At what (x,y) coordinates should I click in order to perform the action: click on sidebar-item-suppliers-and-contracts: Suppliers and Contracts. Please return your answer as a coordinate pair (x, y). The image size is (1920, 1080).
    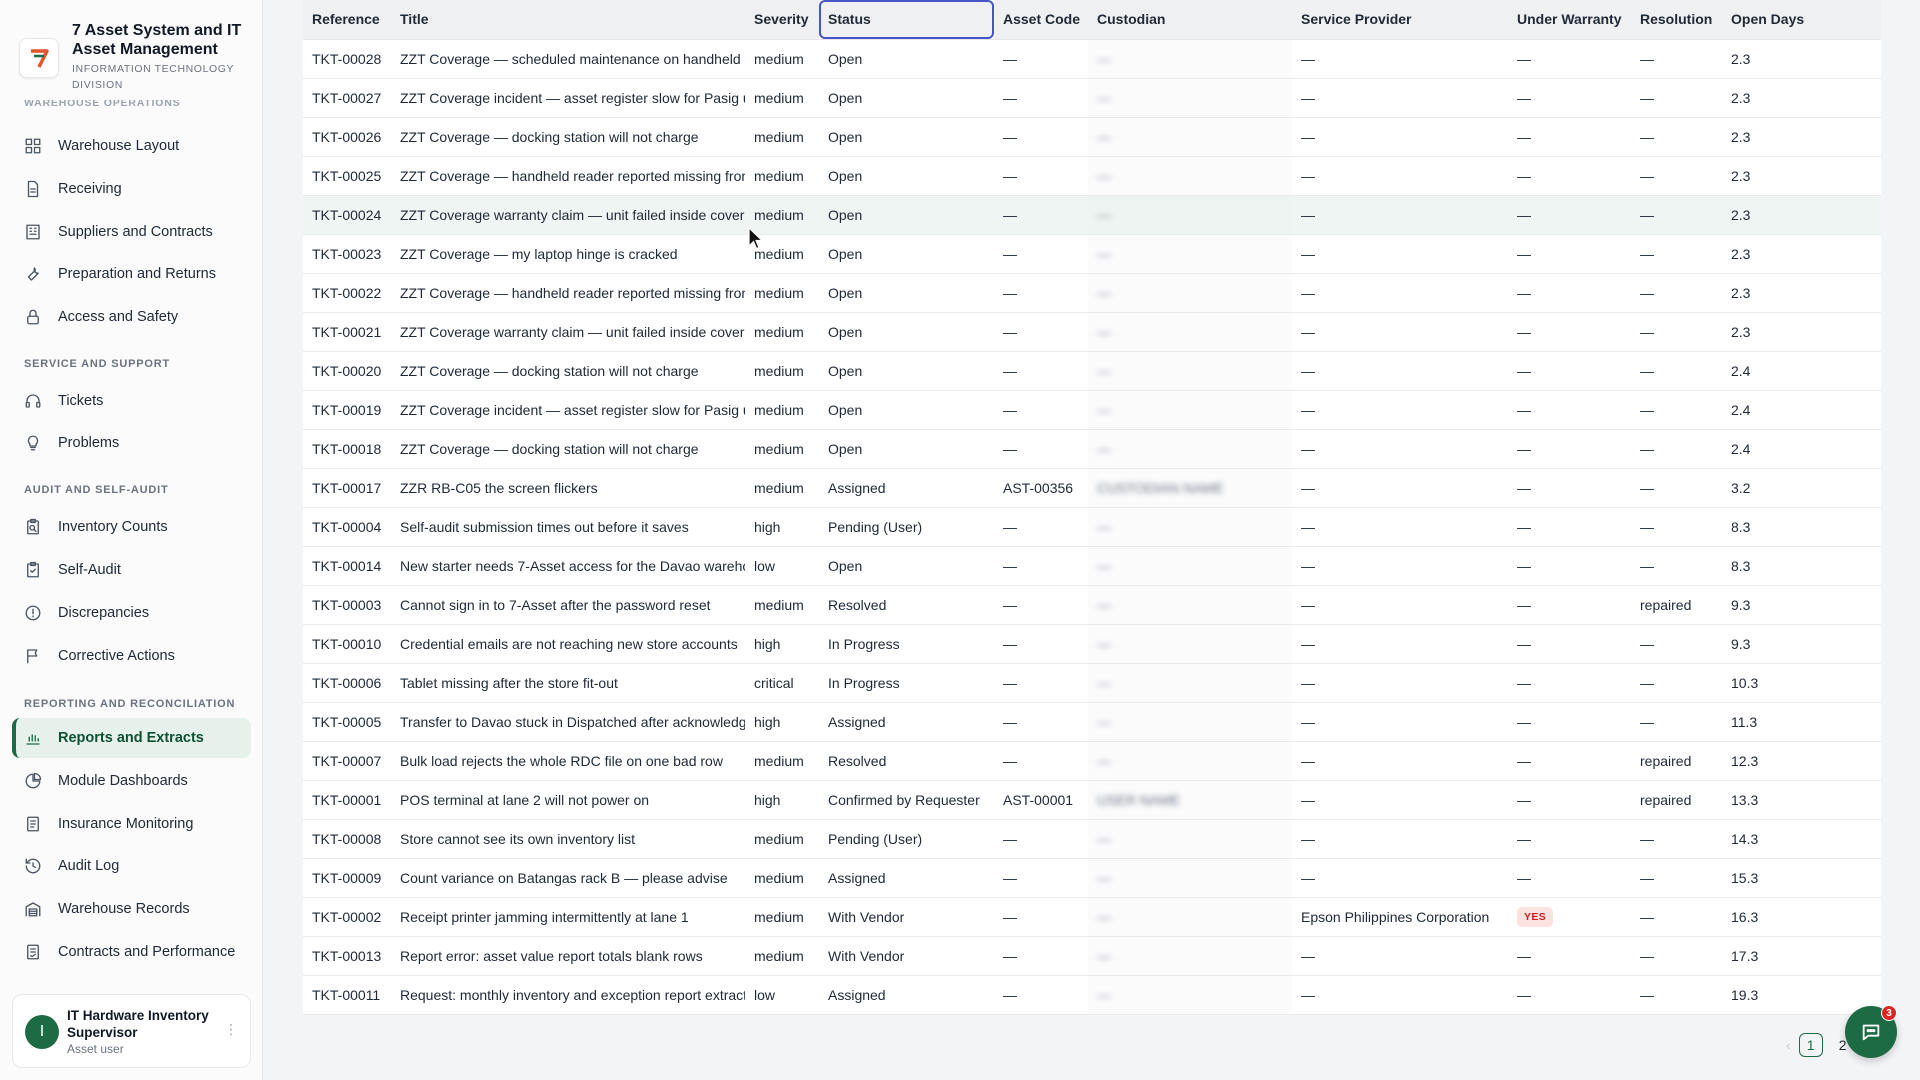
    Looking at the image, I should click on (131, 232).